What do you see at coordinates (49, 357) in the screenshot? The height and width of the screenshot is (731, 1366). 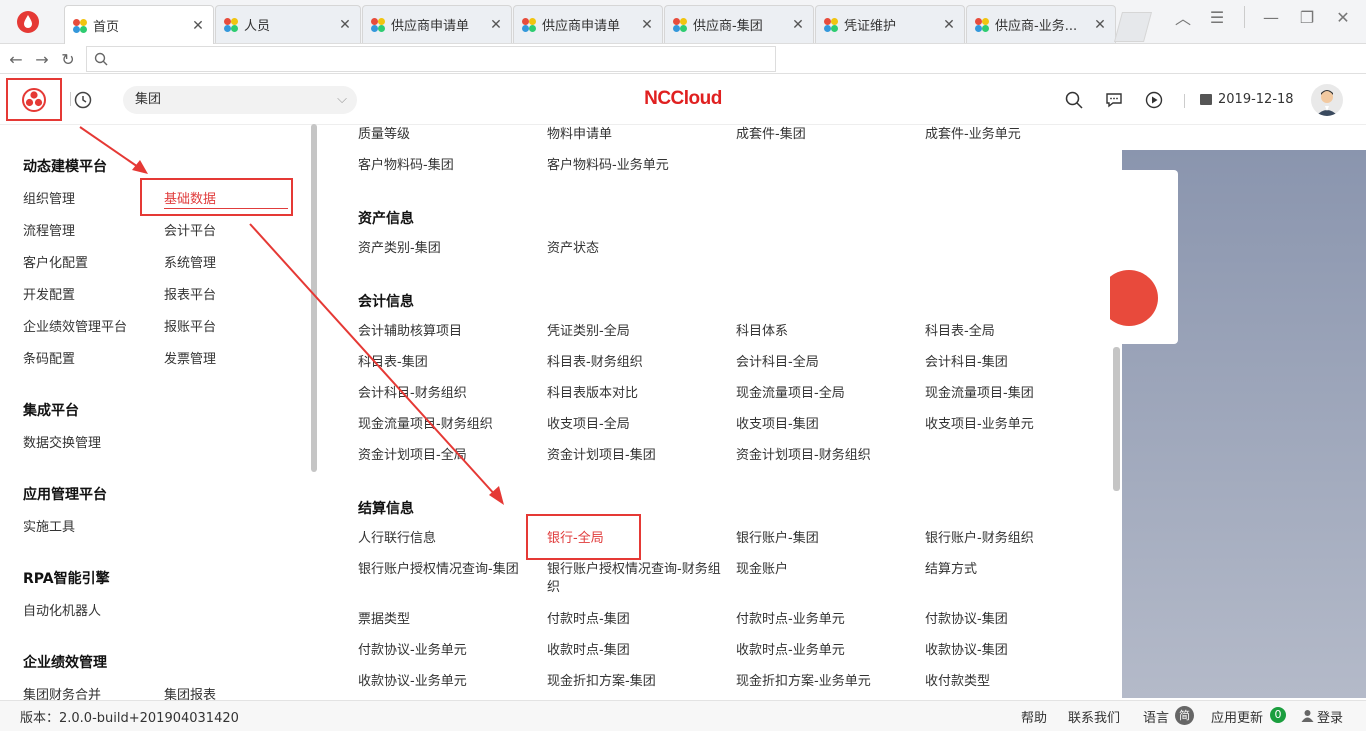 I see `nav-item-barcode: 条码配置` at bounding box center [49, 357].